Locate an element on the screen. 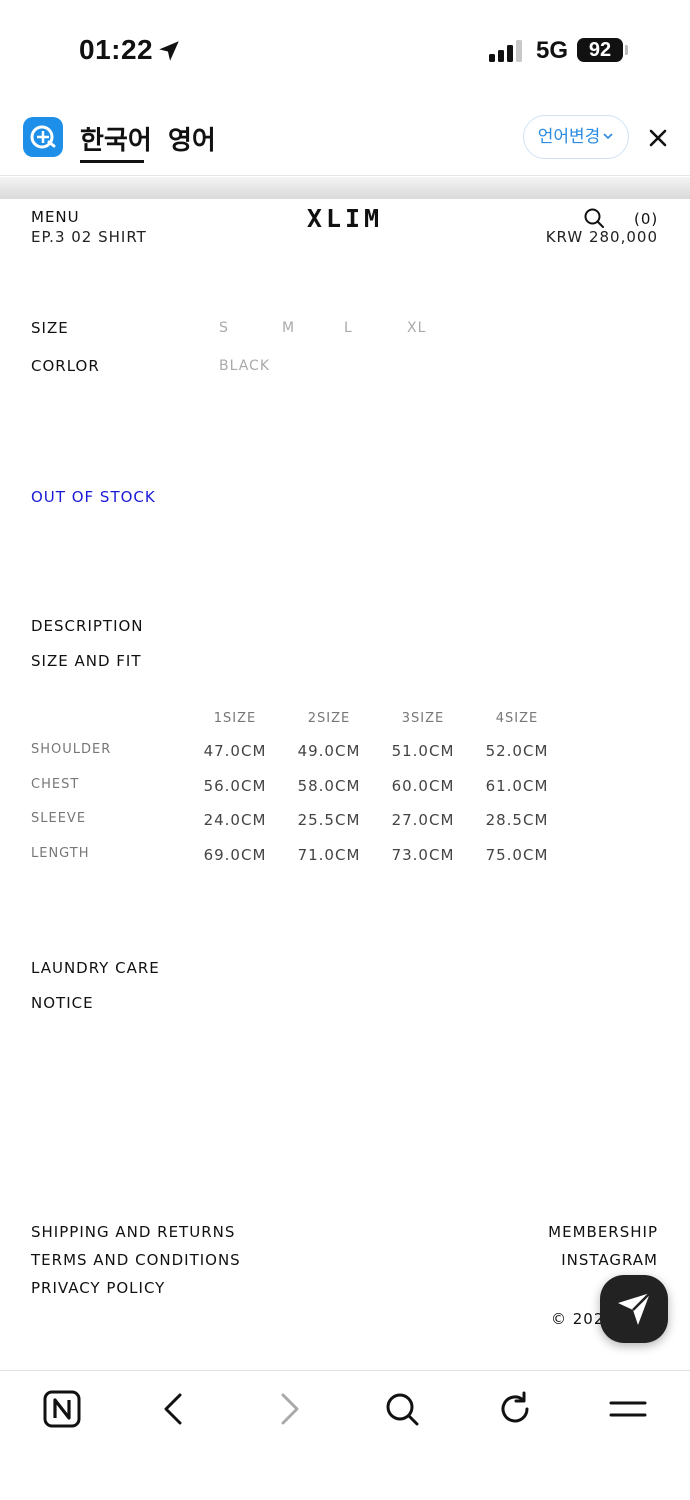 Image resolution: width=690 pixels, height=1500 pixels. chevron-down-icon is located at coordinates (608, 136).